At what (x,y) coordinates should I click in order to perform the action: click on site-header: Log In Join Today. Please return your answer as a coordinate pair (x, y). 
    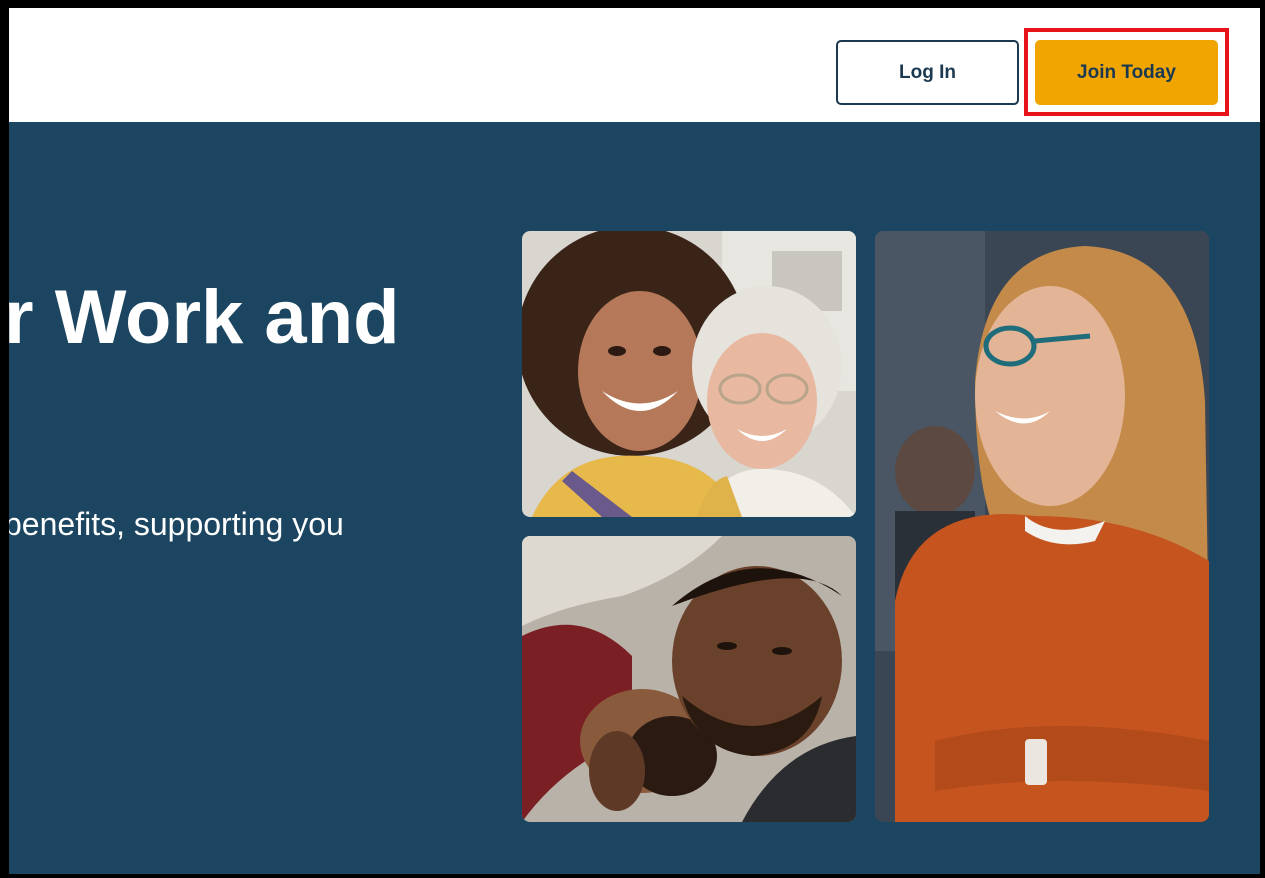
    Looking at the image, I should click on (634, 65).